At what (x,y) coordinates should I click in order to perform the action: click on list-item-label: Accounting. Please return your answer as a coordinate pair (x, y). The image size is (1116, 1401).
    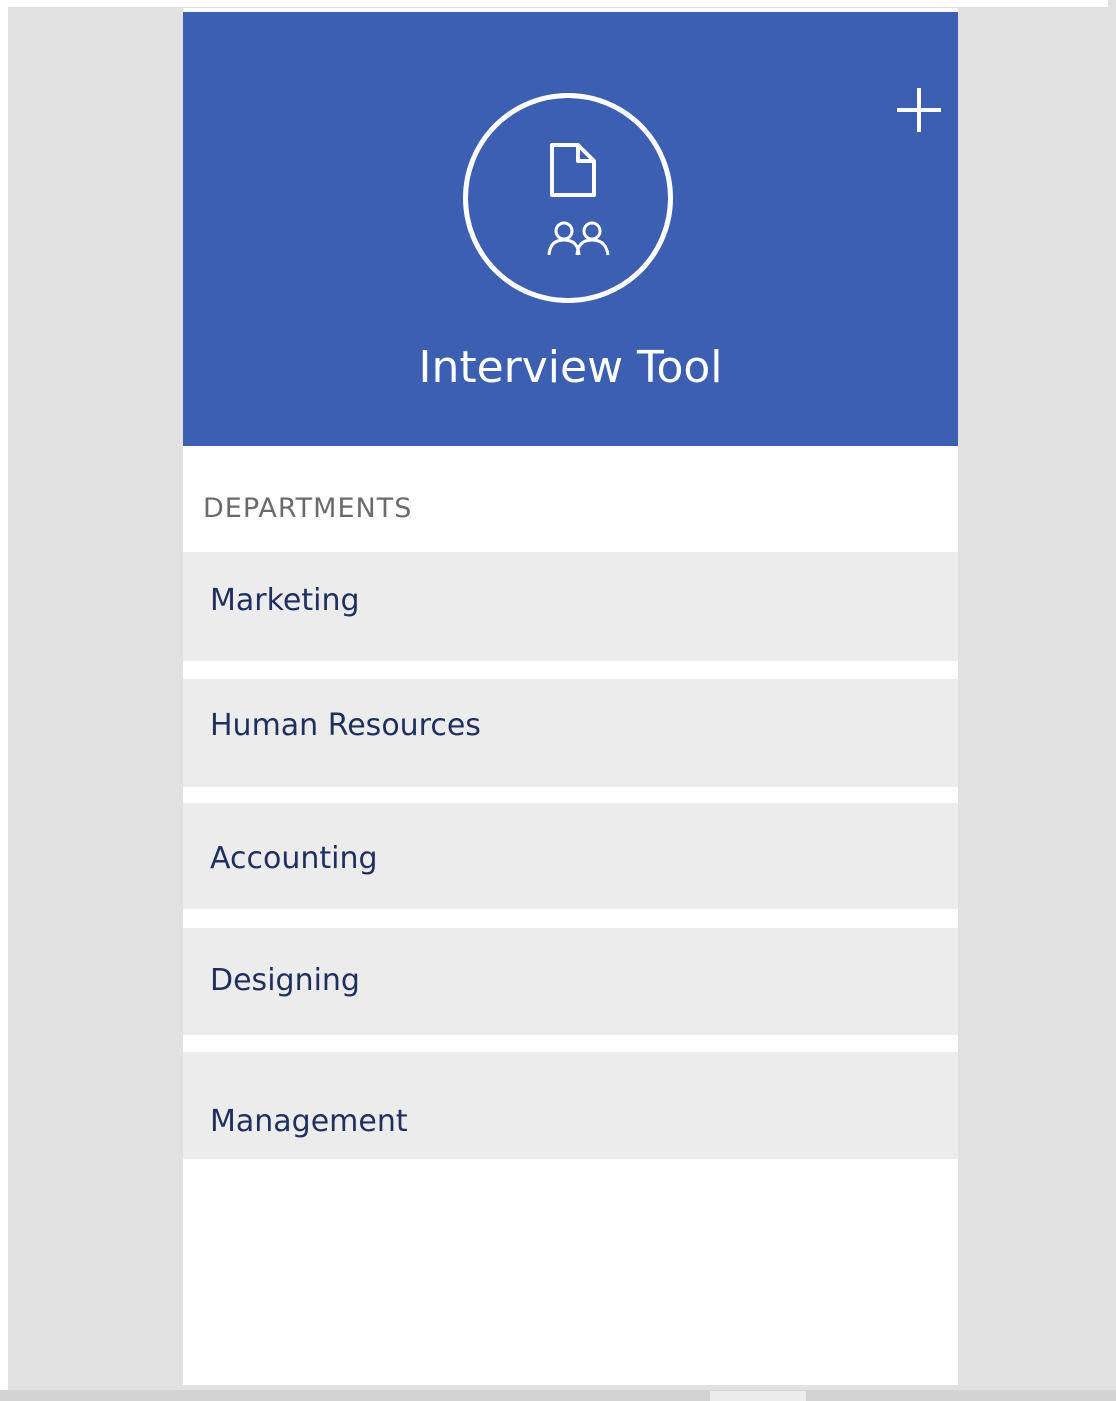
    Looking at the image, I should click on (294, 858).